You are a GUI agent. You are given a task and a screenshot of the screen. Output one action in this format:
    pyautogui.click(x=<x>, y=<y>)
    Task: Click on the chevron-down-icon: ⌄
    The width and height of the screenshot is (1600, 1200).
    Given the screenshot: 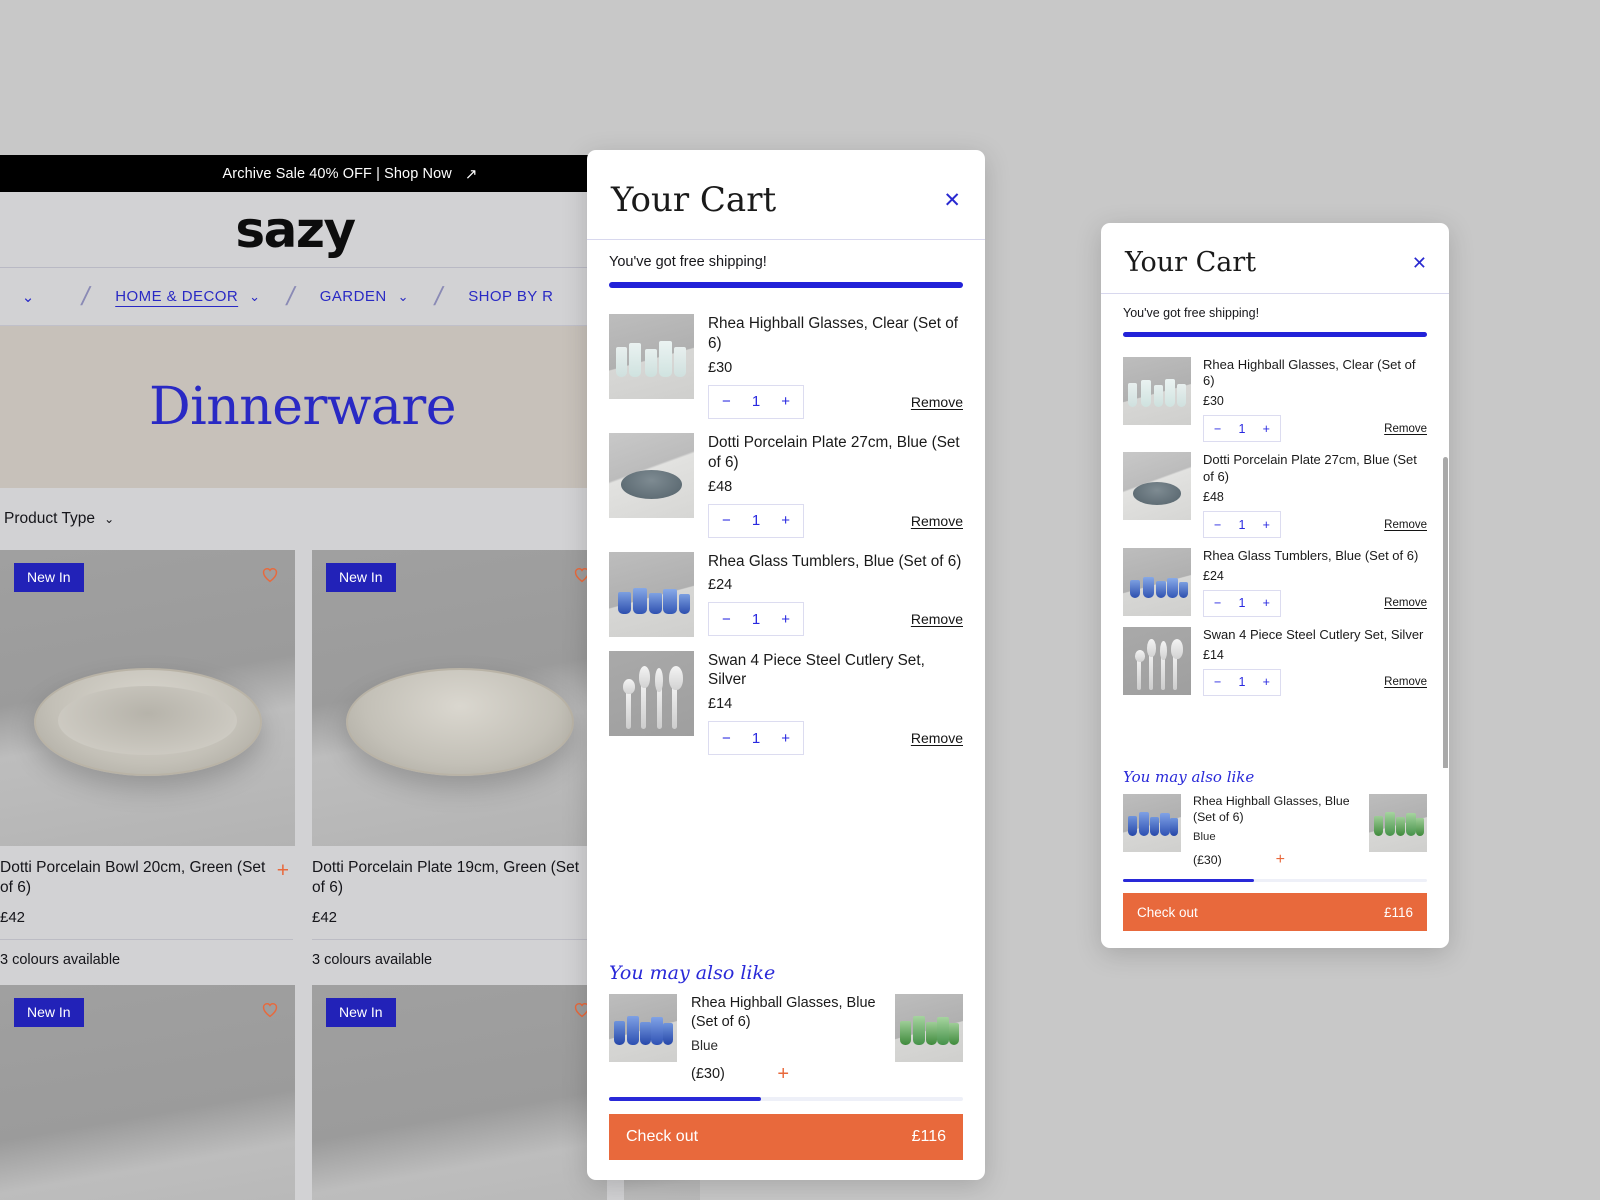 What is the action you would take?
    pyautogui.click(x=28, y=297)
    